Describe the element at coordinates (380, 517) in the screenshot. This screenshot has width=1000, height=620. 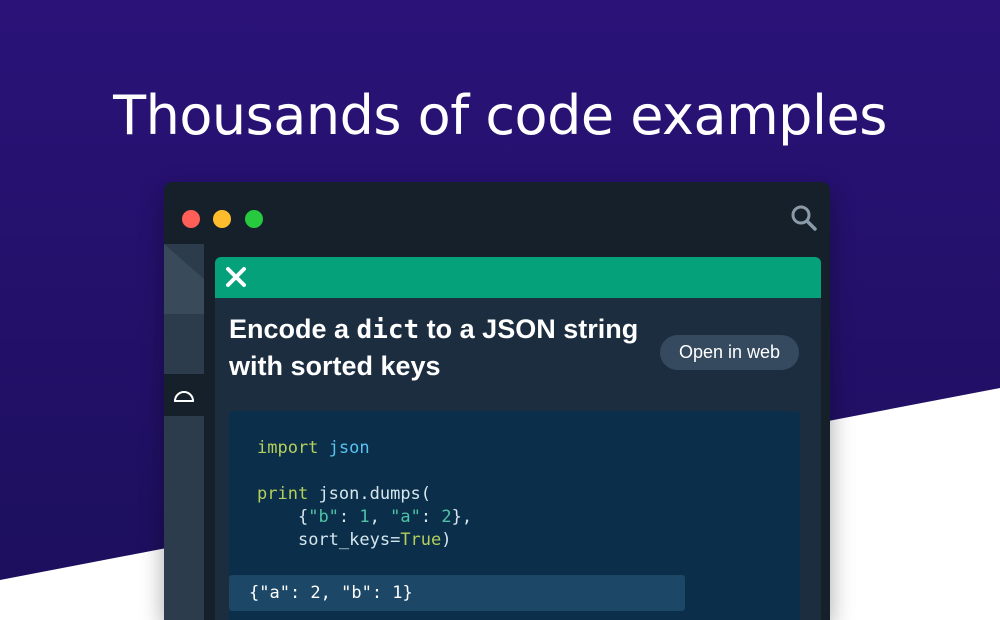
I see `code-text: ,` at that location.